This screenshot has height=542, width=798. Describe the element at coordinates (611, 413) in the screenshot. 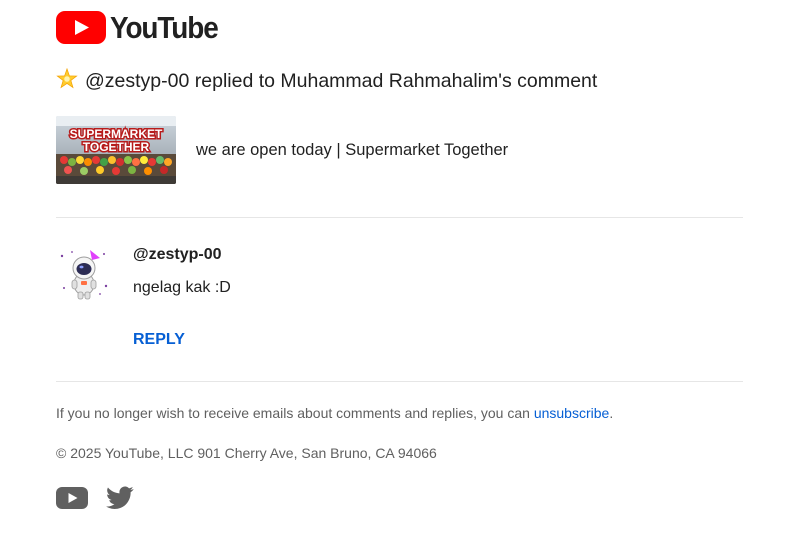

I see `unsubscribe-suffix: .` at that location.